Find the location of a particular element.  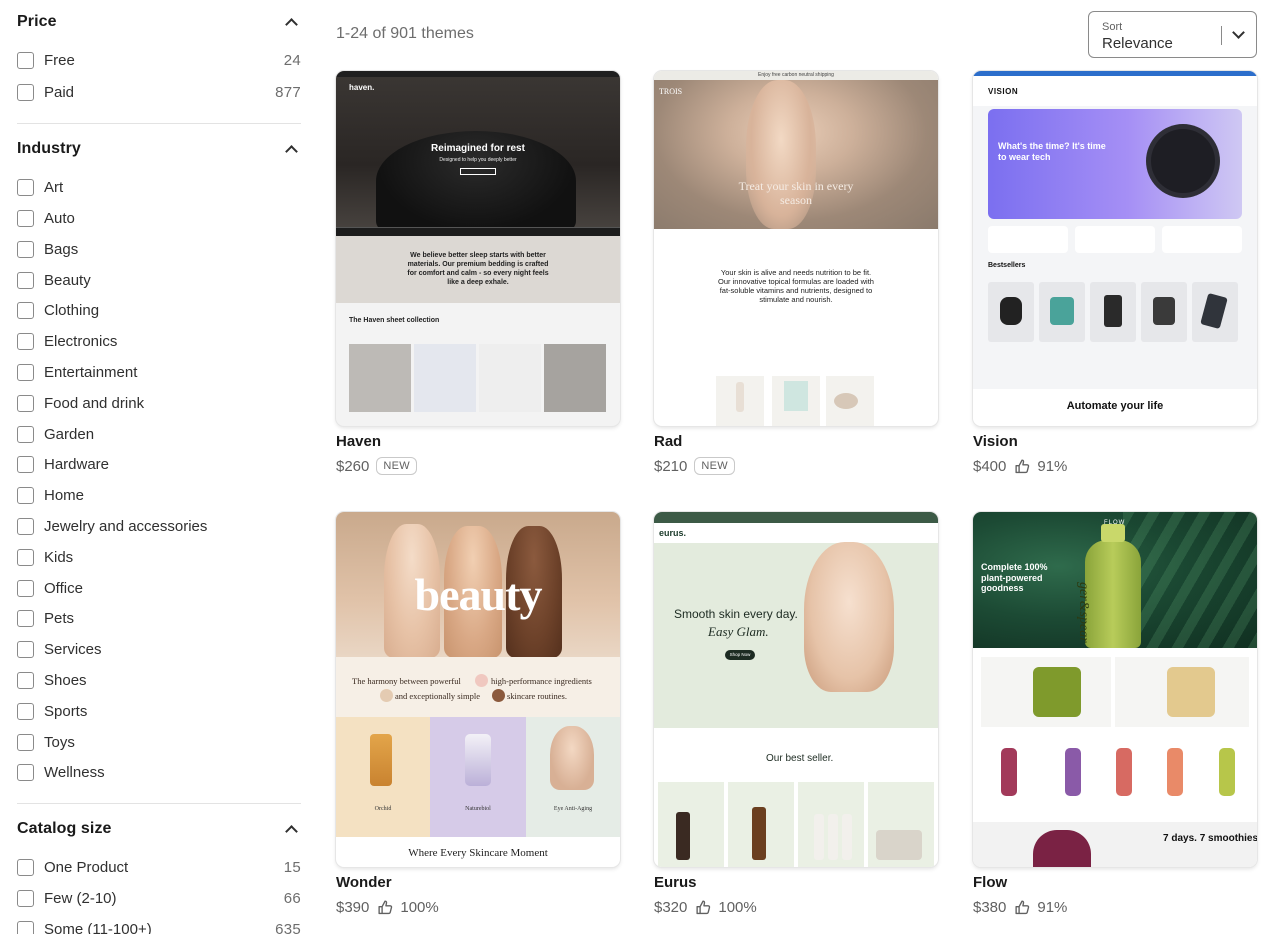

price-filter-title: Price is located at coordinates (37, 21).